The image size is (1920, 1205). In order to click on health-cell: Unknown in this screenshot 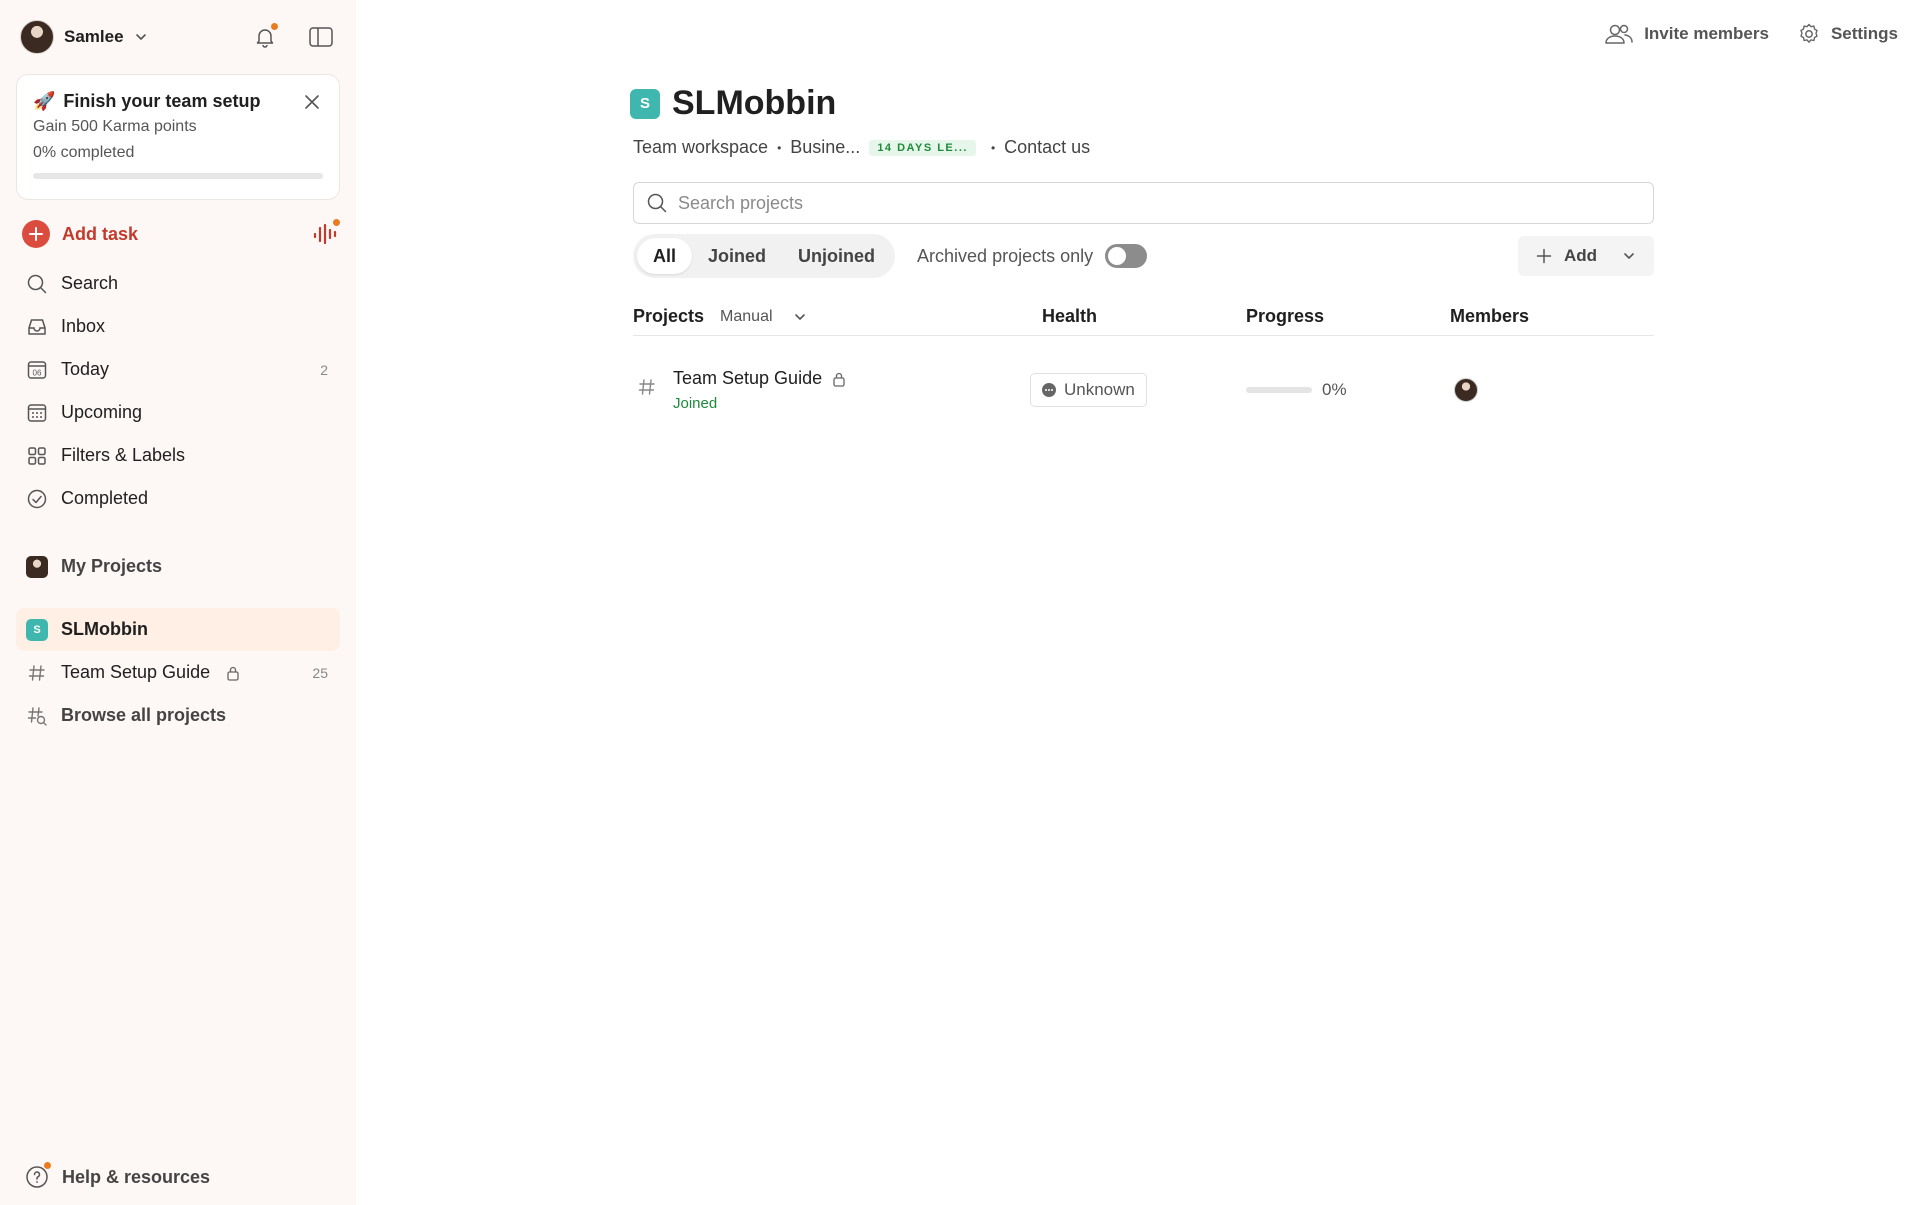, I will do `click(1138, 390)`.